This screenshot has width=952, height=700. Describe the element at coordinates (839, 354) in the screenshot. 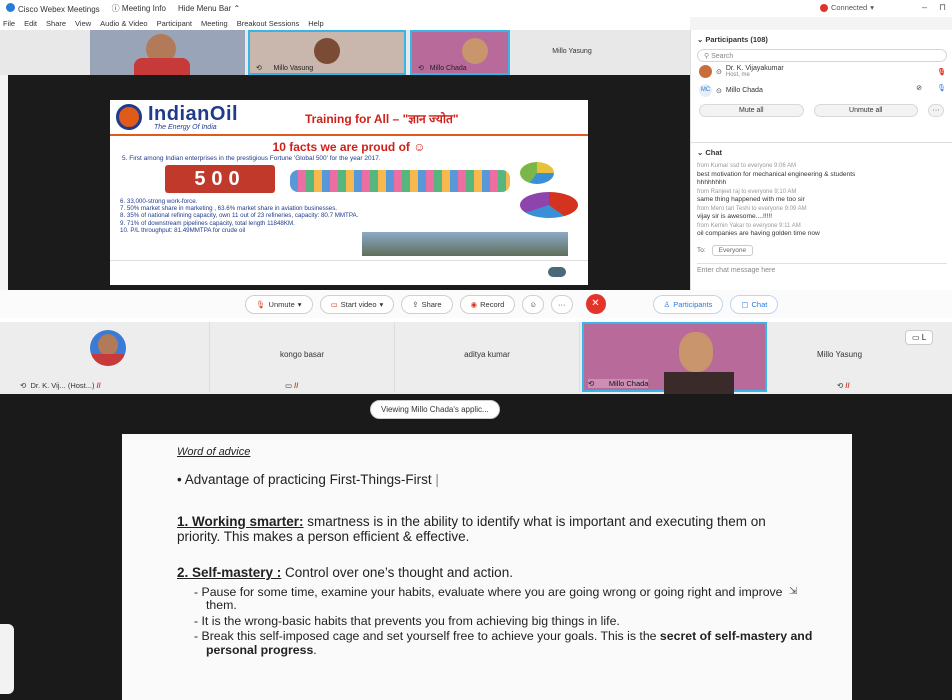

I see `tile-name: Millo Yasung` at that location.